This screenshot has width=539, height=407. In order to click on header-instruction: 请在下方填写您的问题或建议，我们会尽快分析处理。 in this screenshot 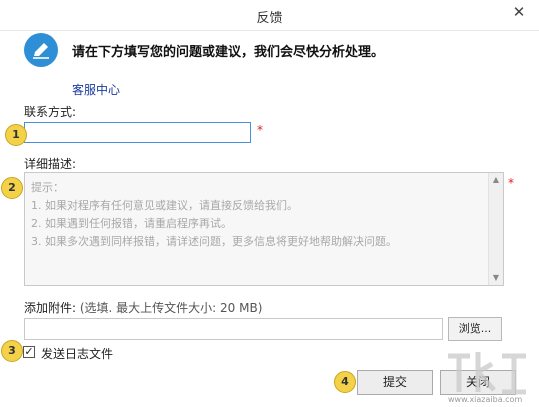, I will do `click(228, 52)`.